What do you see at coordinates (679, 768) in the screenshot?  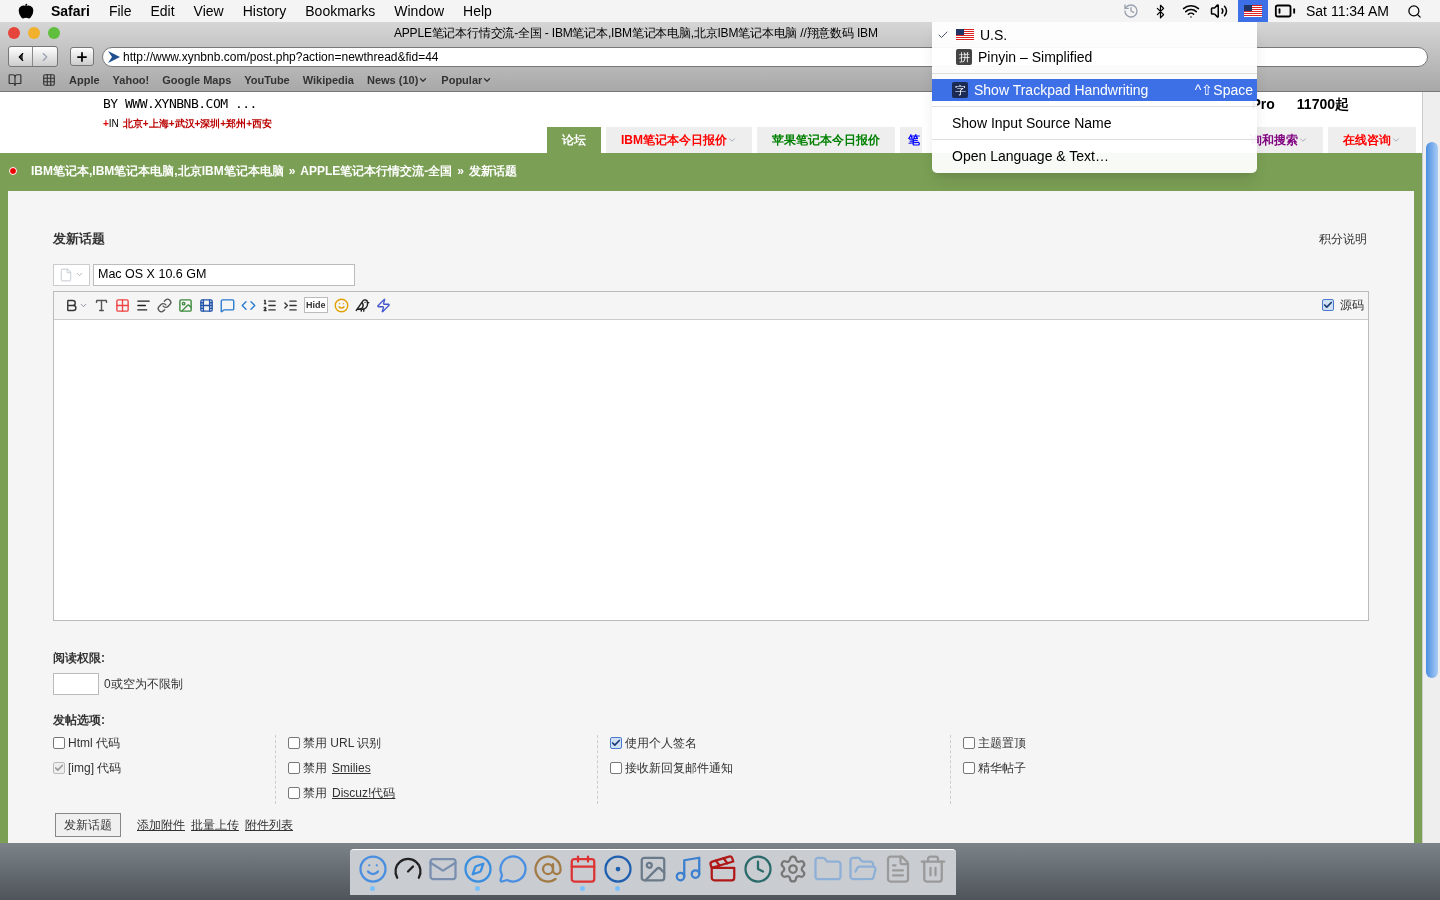 I see `option-label: 接收新回复邮件通知` at bounding box center [679, 768].